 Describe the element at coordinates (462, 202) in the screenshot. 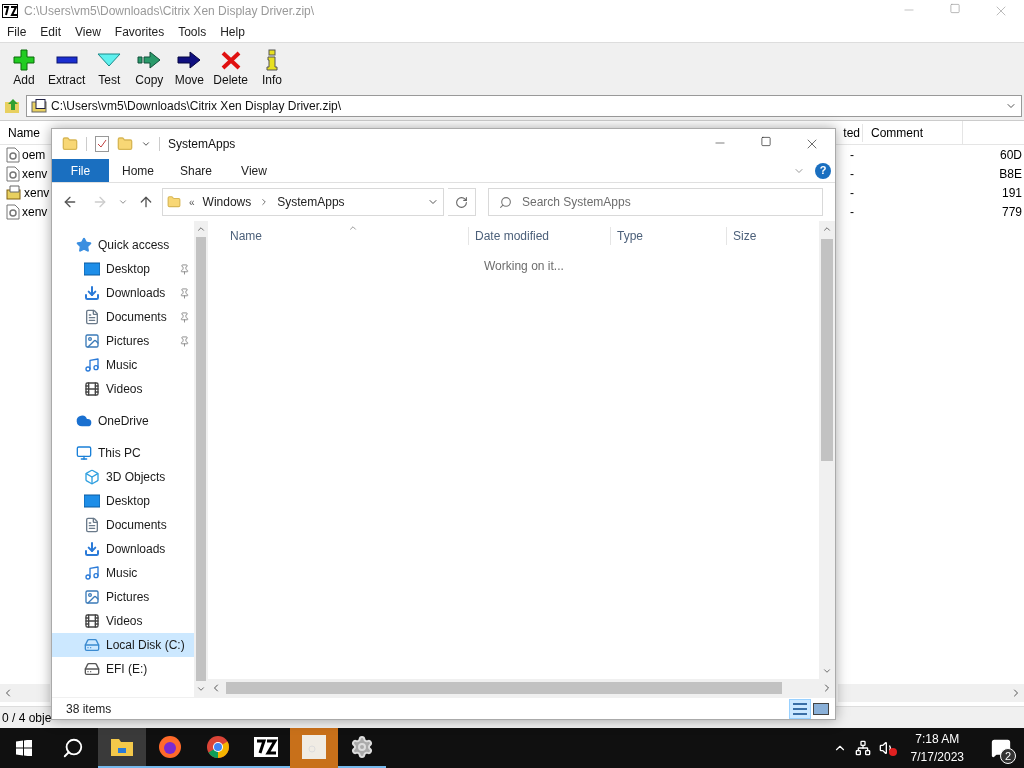

I see `refresh-button` at that location.